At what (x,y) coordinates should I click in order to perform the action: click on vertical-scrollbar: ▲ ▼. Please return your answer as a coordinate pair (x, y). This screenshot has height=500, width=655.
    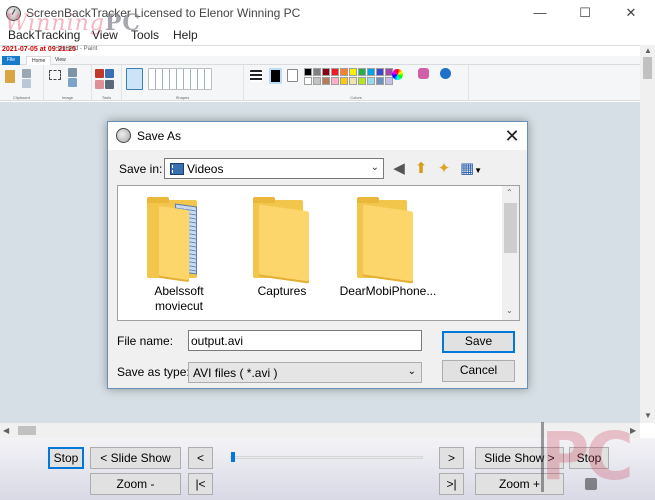
    Looking at the image, I should click on (647, 234).